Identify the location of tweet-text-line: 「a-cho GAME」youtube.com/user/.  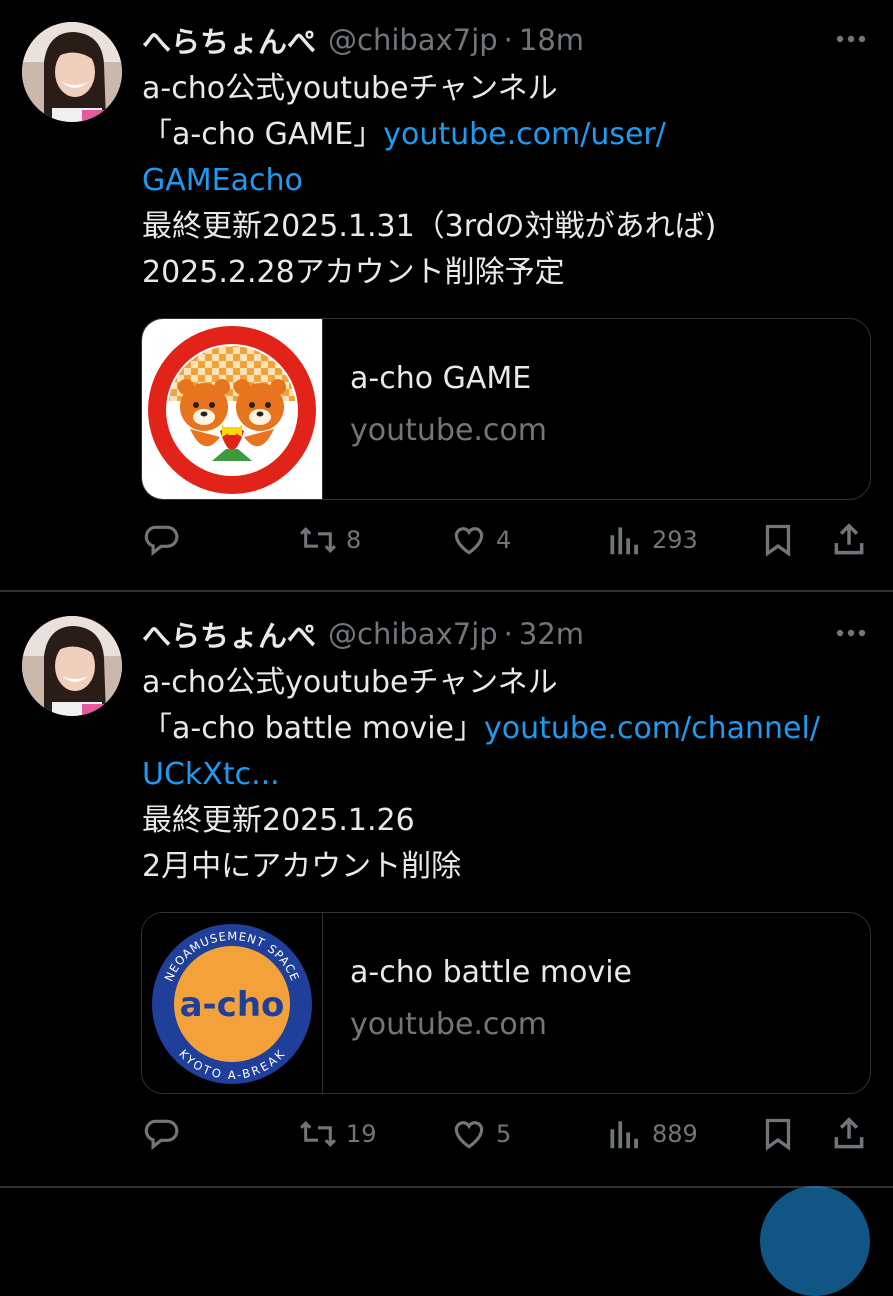
(509, 135).